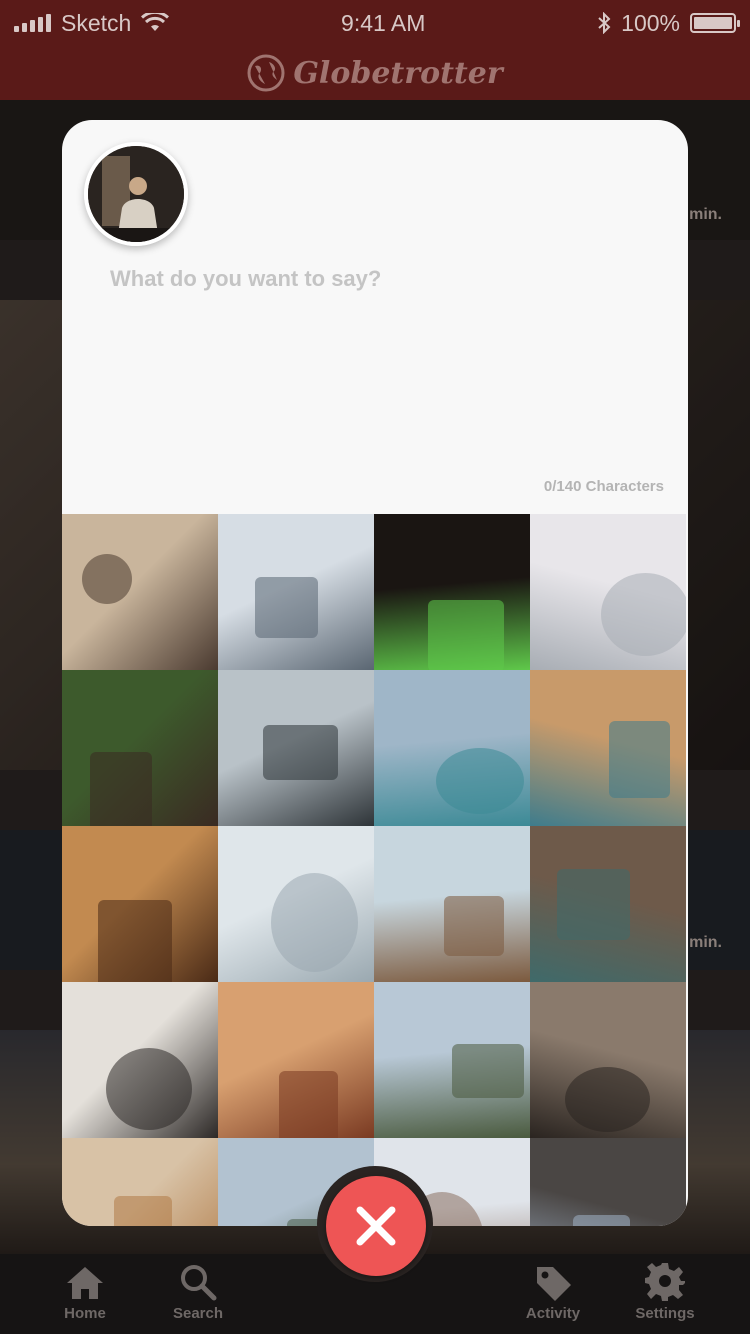 This screenshot has width=750, height=1334. Describe the element at coordinates (554, 1284) in the screenshot. I see `tag-icon` at that location.